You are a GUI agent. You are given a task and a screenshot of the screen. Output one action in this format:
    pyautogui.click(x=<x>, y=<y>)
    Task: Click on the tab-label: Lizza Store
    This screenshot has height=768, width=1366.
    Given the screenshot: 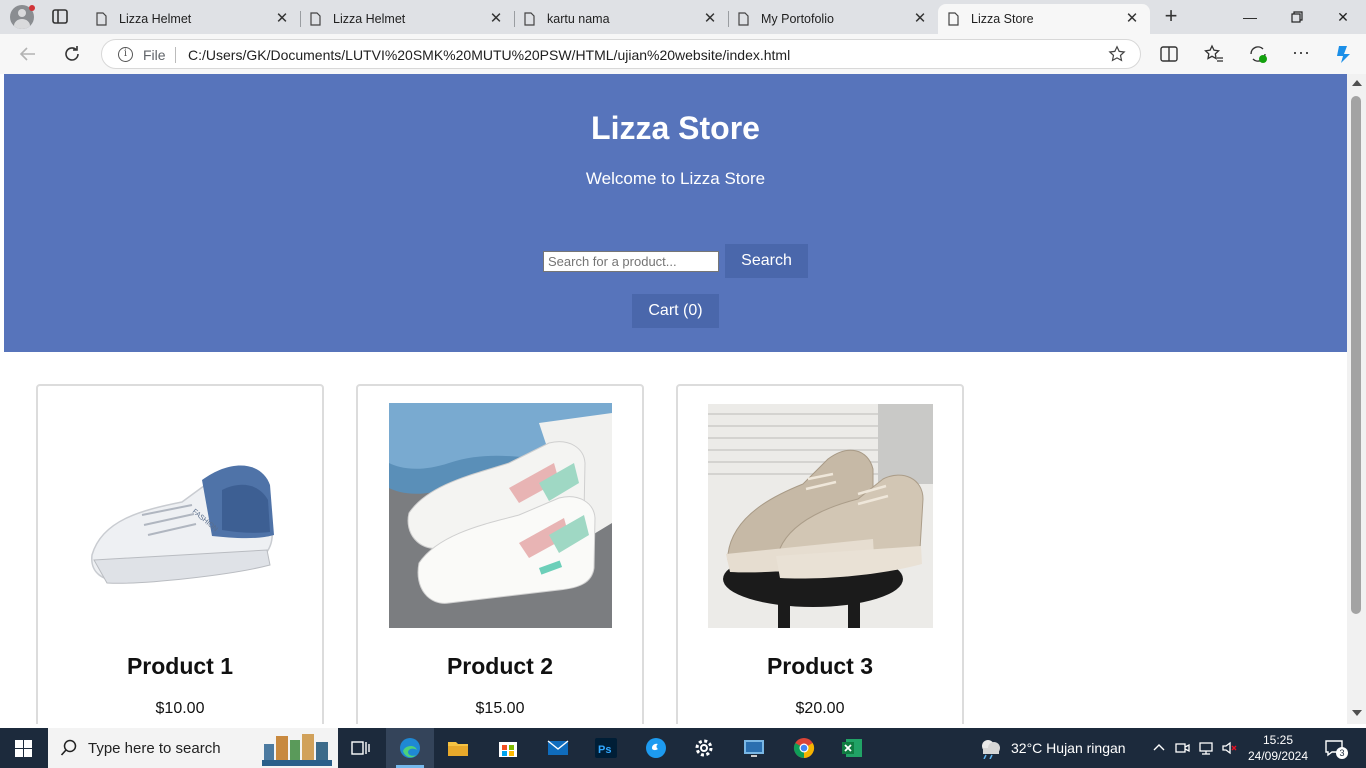 What is the action you would take?
    pyautogui.click(x=1002, y=19)
    